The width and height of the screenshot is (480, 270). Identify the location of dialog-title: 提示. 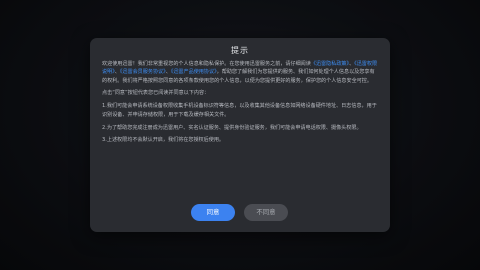
(240, 50).